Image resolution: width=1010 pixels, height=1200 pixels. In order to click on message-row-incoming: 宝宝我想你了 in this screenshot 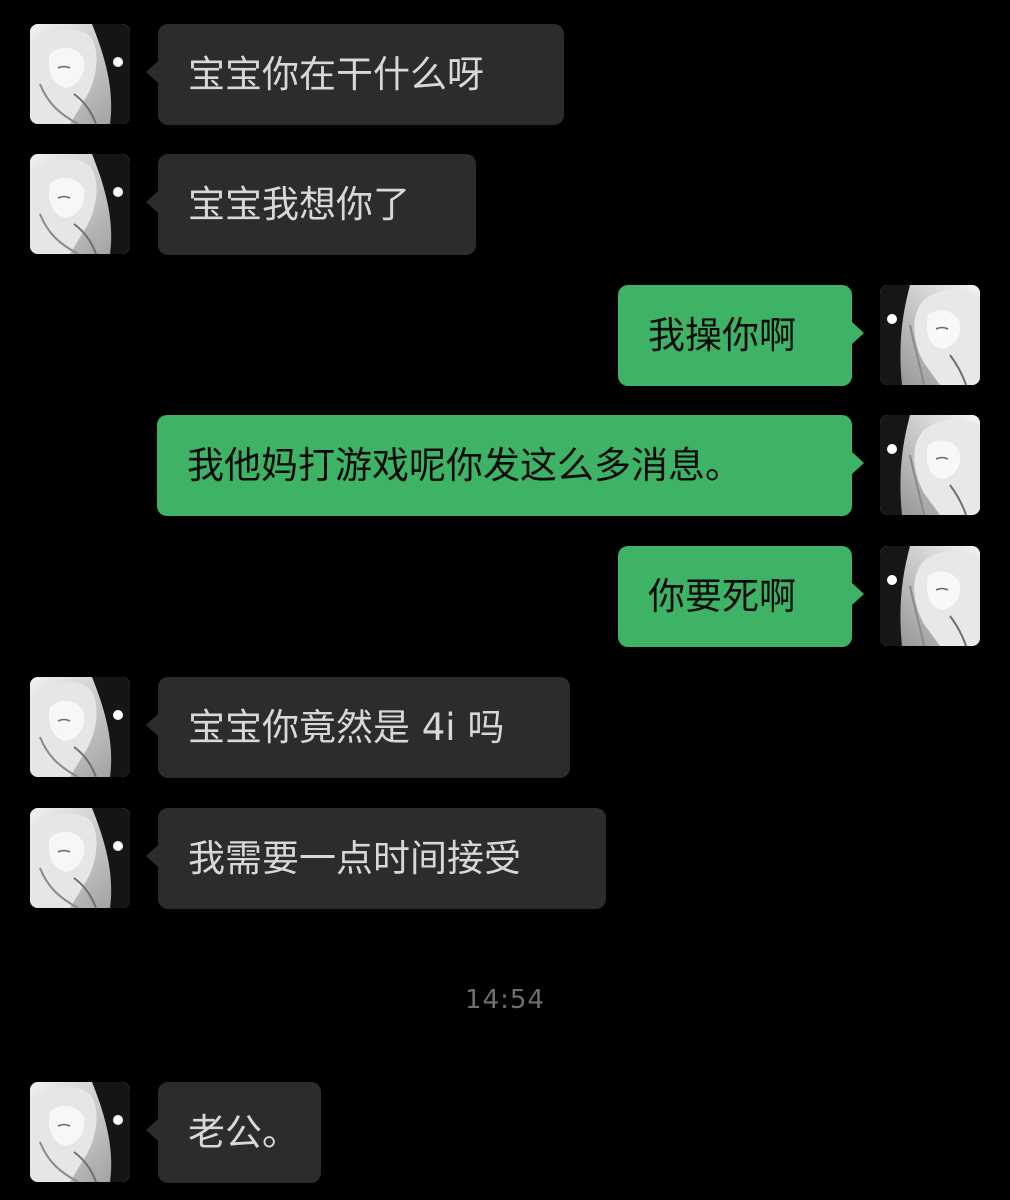, I will do `click(255, 204)`.